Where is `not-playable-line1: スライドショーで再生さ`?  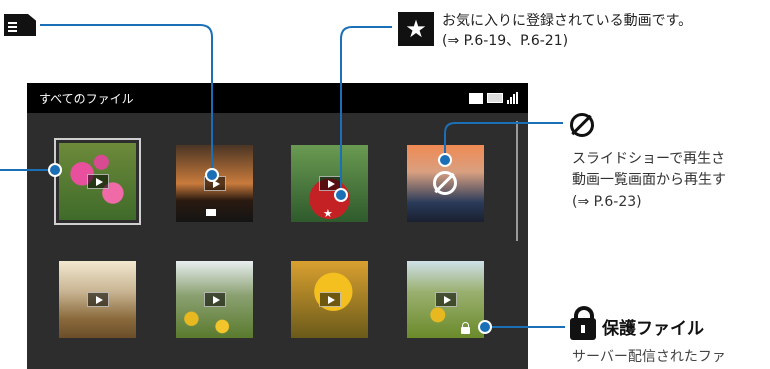 not-playable-line1: スライドショーで再生さ is located at coordinates (649, 159).